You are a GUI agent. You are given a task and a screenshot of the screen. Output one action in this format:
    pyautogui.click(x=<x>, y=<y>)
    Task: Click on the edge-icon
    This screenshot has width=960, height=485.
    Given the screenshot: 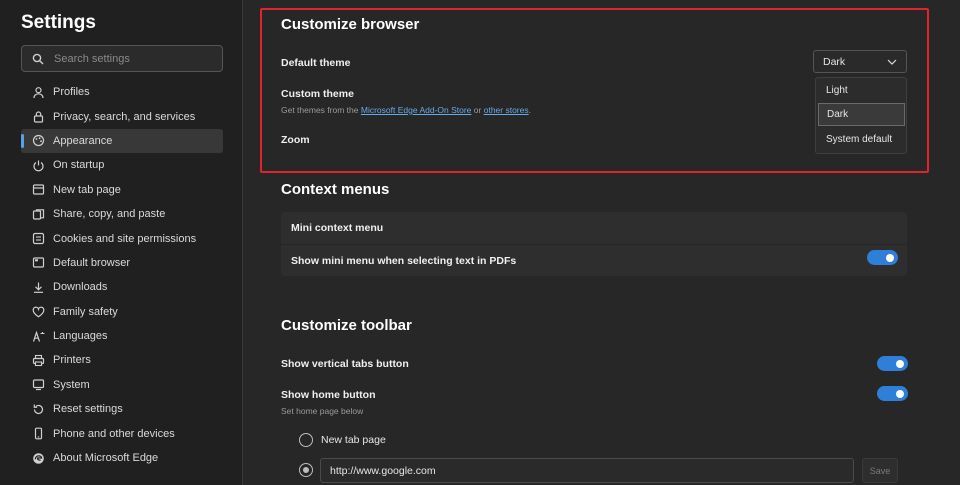 What is the action you would take?
    pyautogui.click(x=38, y=458)
    